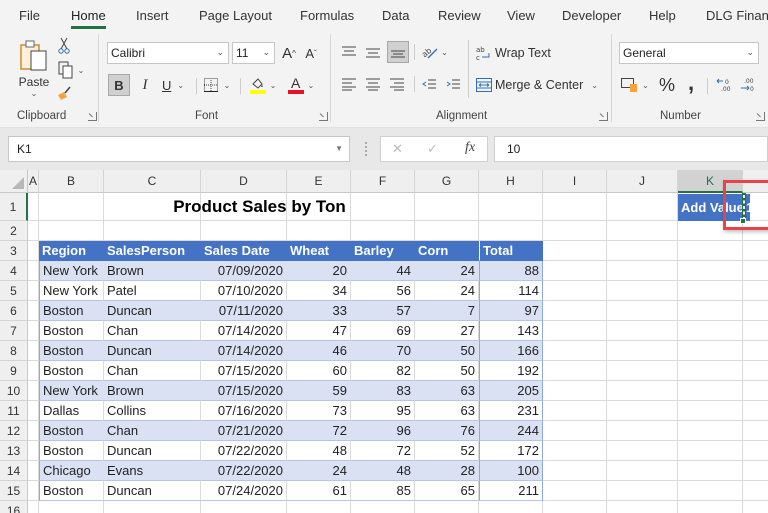  Describe the element at coordinates (470, 148) in the screenshot. I see `insert-function-icon: fx` at that location.